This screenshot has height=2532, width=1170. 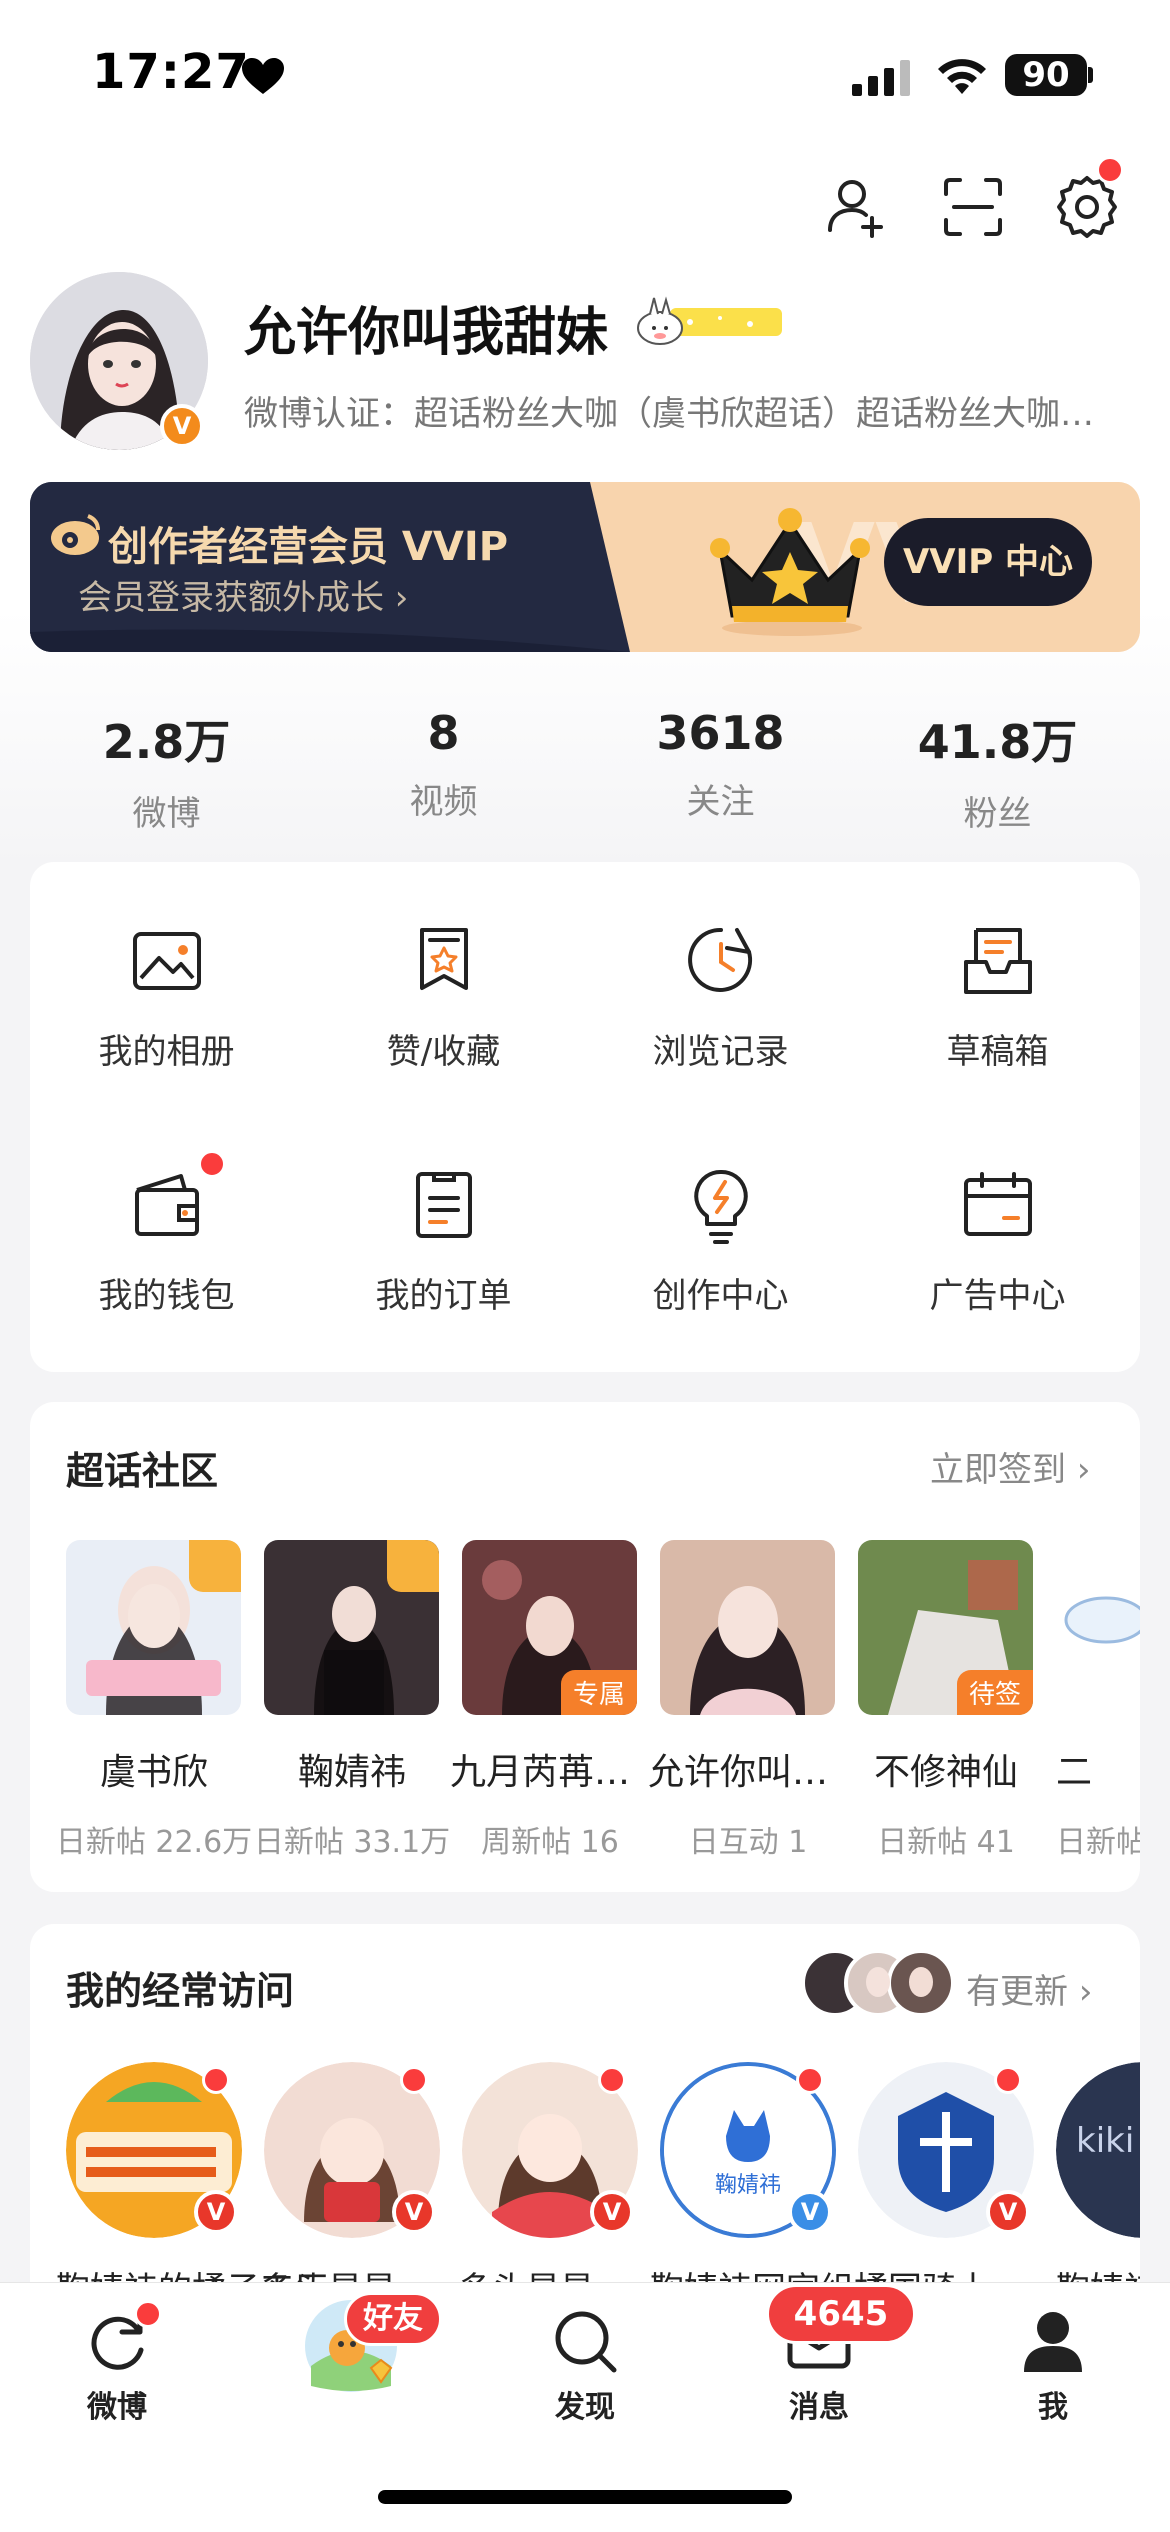 What do you see at coordinates (997, 1241) in the screenshot?
I see `tool-ad-center: 广告中心` at bounding box center [997, 1241].